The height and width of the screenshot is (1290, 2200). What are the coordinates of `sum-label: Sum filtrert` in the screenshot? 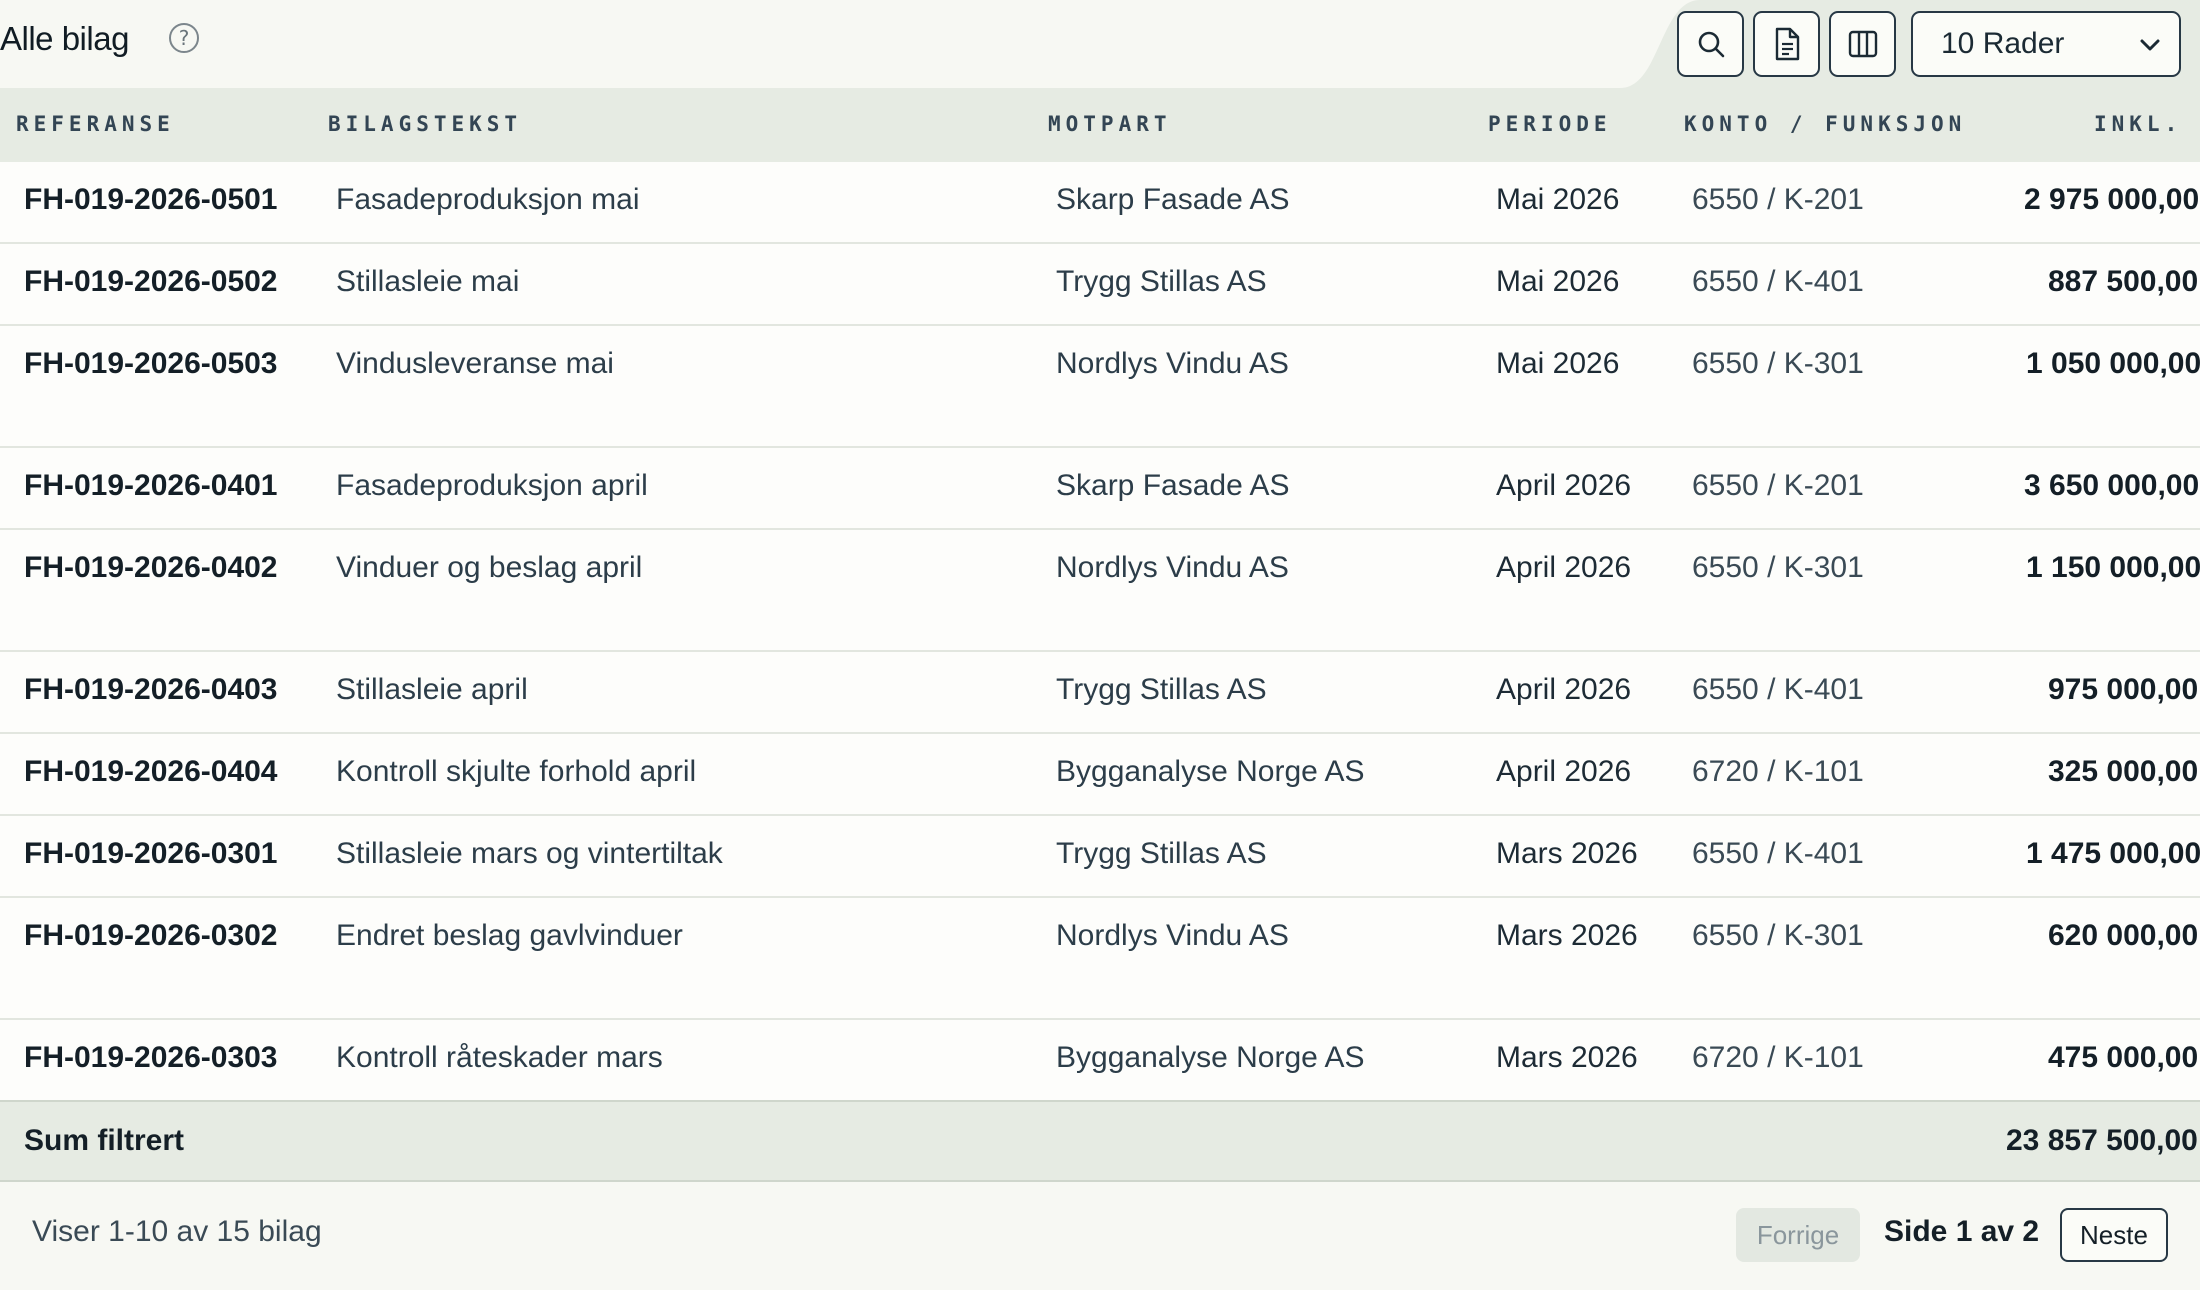 It's located at (104, 1140).